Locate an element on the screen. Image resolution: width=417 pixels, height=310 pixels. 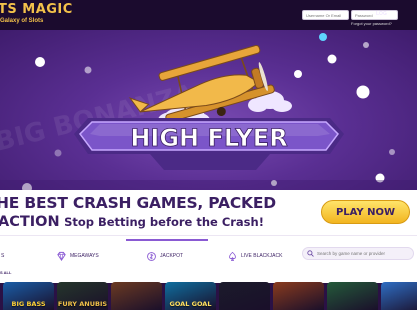
game-tiles-row: BIG BASS FURY ANUBIS GOAL GOAL is located at coordinates (208, 296).